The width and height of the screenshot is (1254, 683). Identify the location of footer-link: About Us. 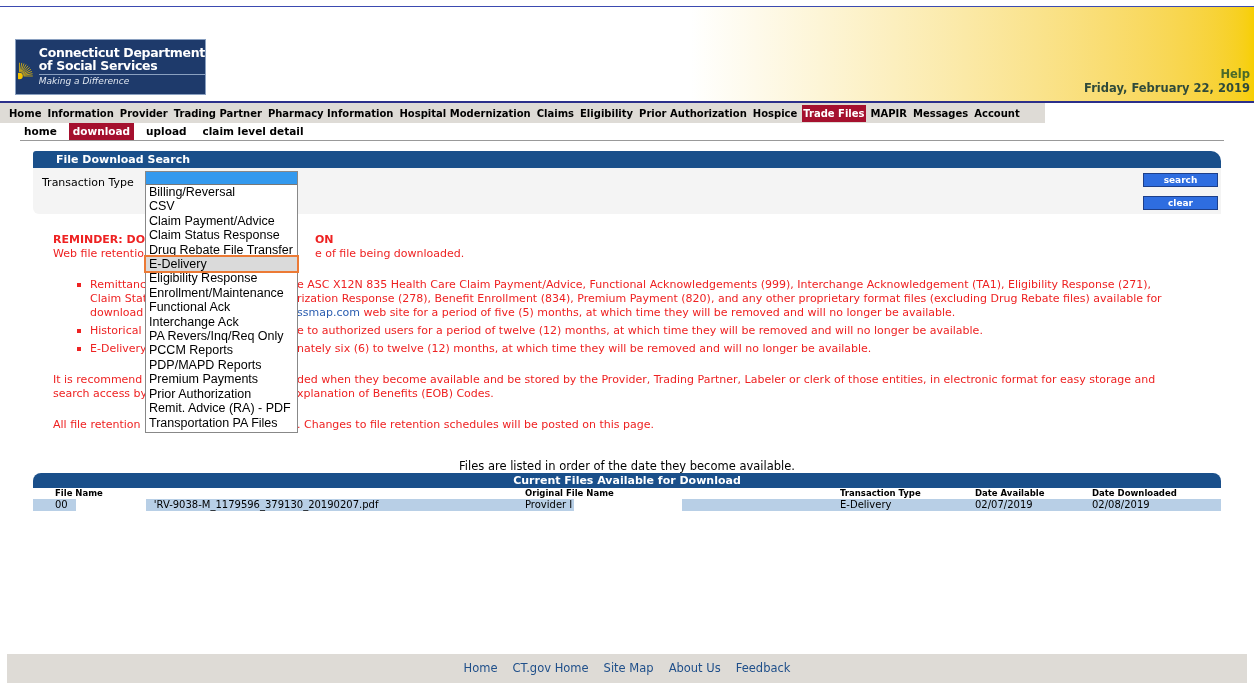
(694, 668).